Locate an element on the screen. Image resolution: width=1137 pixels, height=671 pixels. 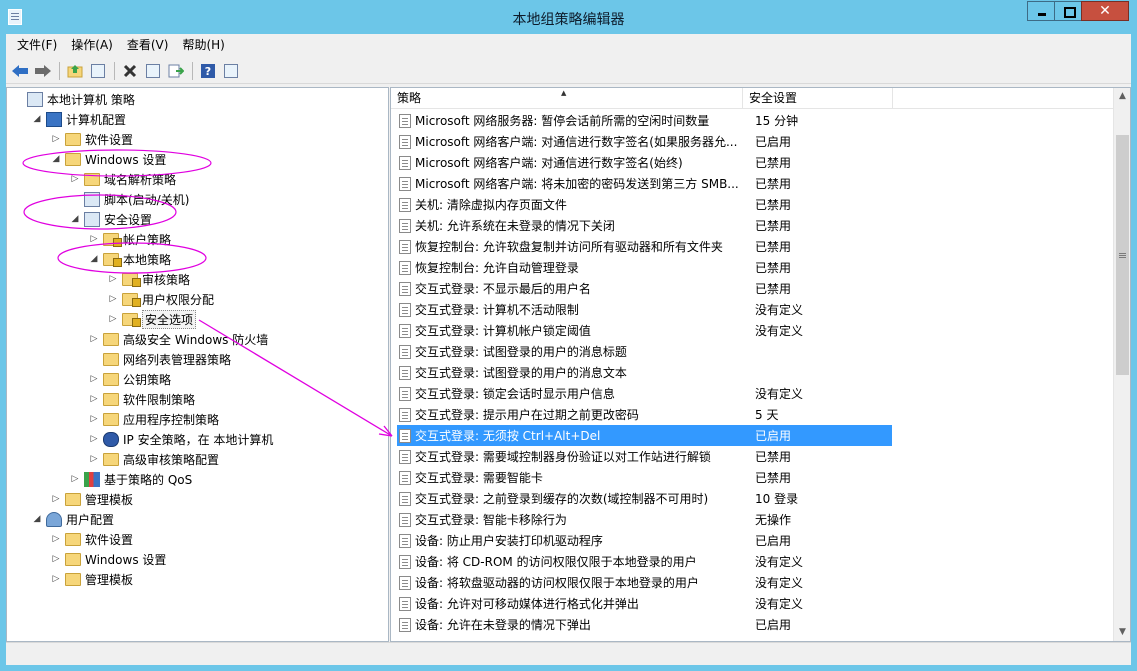
policy-row: 交互式登录: 无须按 Ctrl+Alt+Del 已启用 is located at coordinates (644, 435).